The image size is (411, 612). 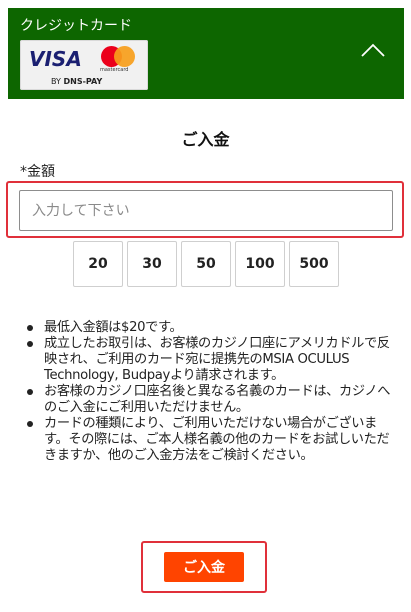 What do you see at coordinates (84, 65) in the screenshot?
I see `card-brand-logos: VISA mastercard BY DNS-PAY` at bounding box center [84, 65].